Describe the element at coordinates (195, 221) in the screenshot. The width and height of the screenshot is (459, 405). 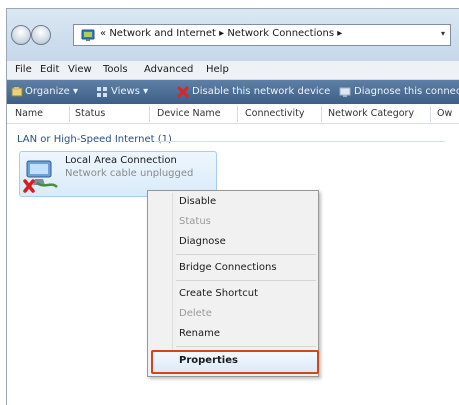
I see `menu-status: Status` at that location.